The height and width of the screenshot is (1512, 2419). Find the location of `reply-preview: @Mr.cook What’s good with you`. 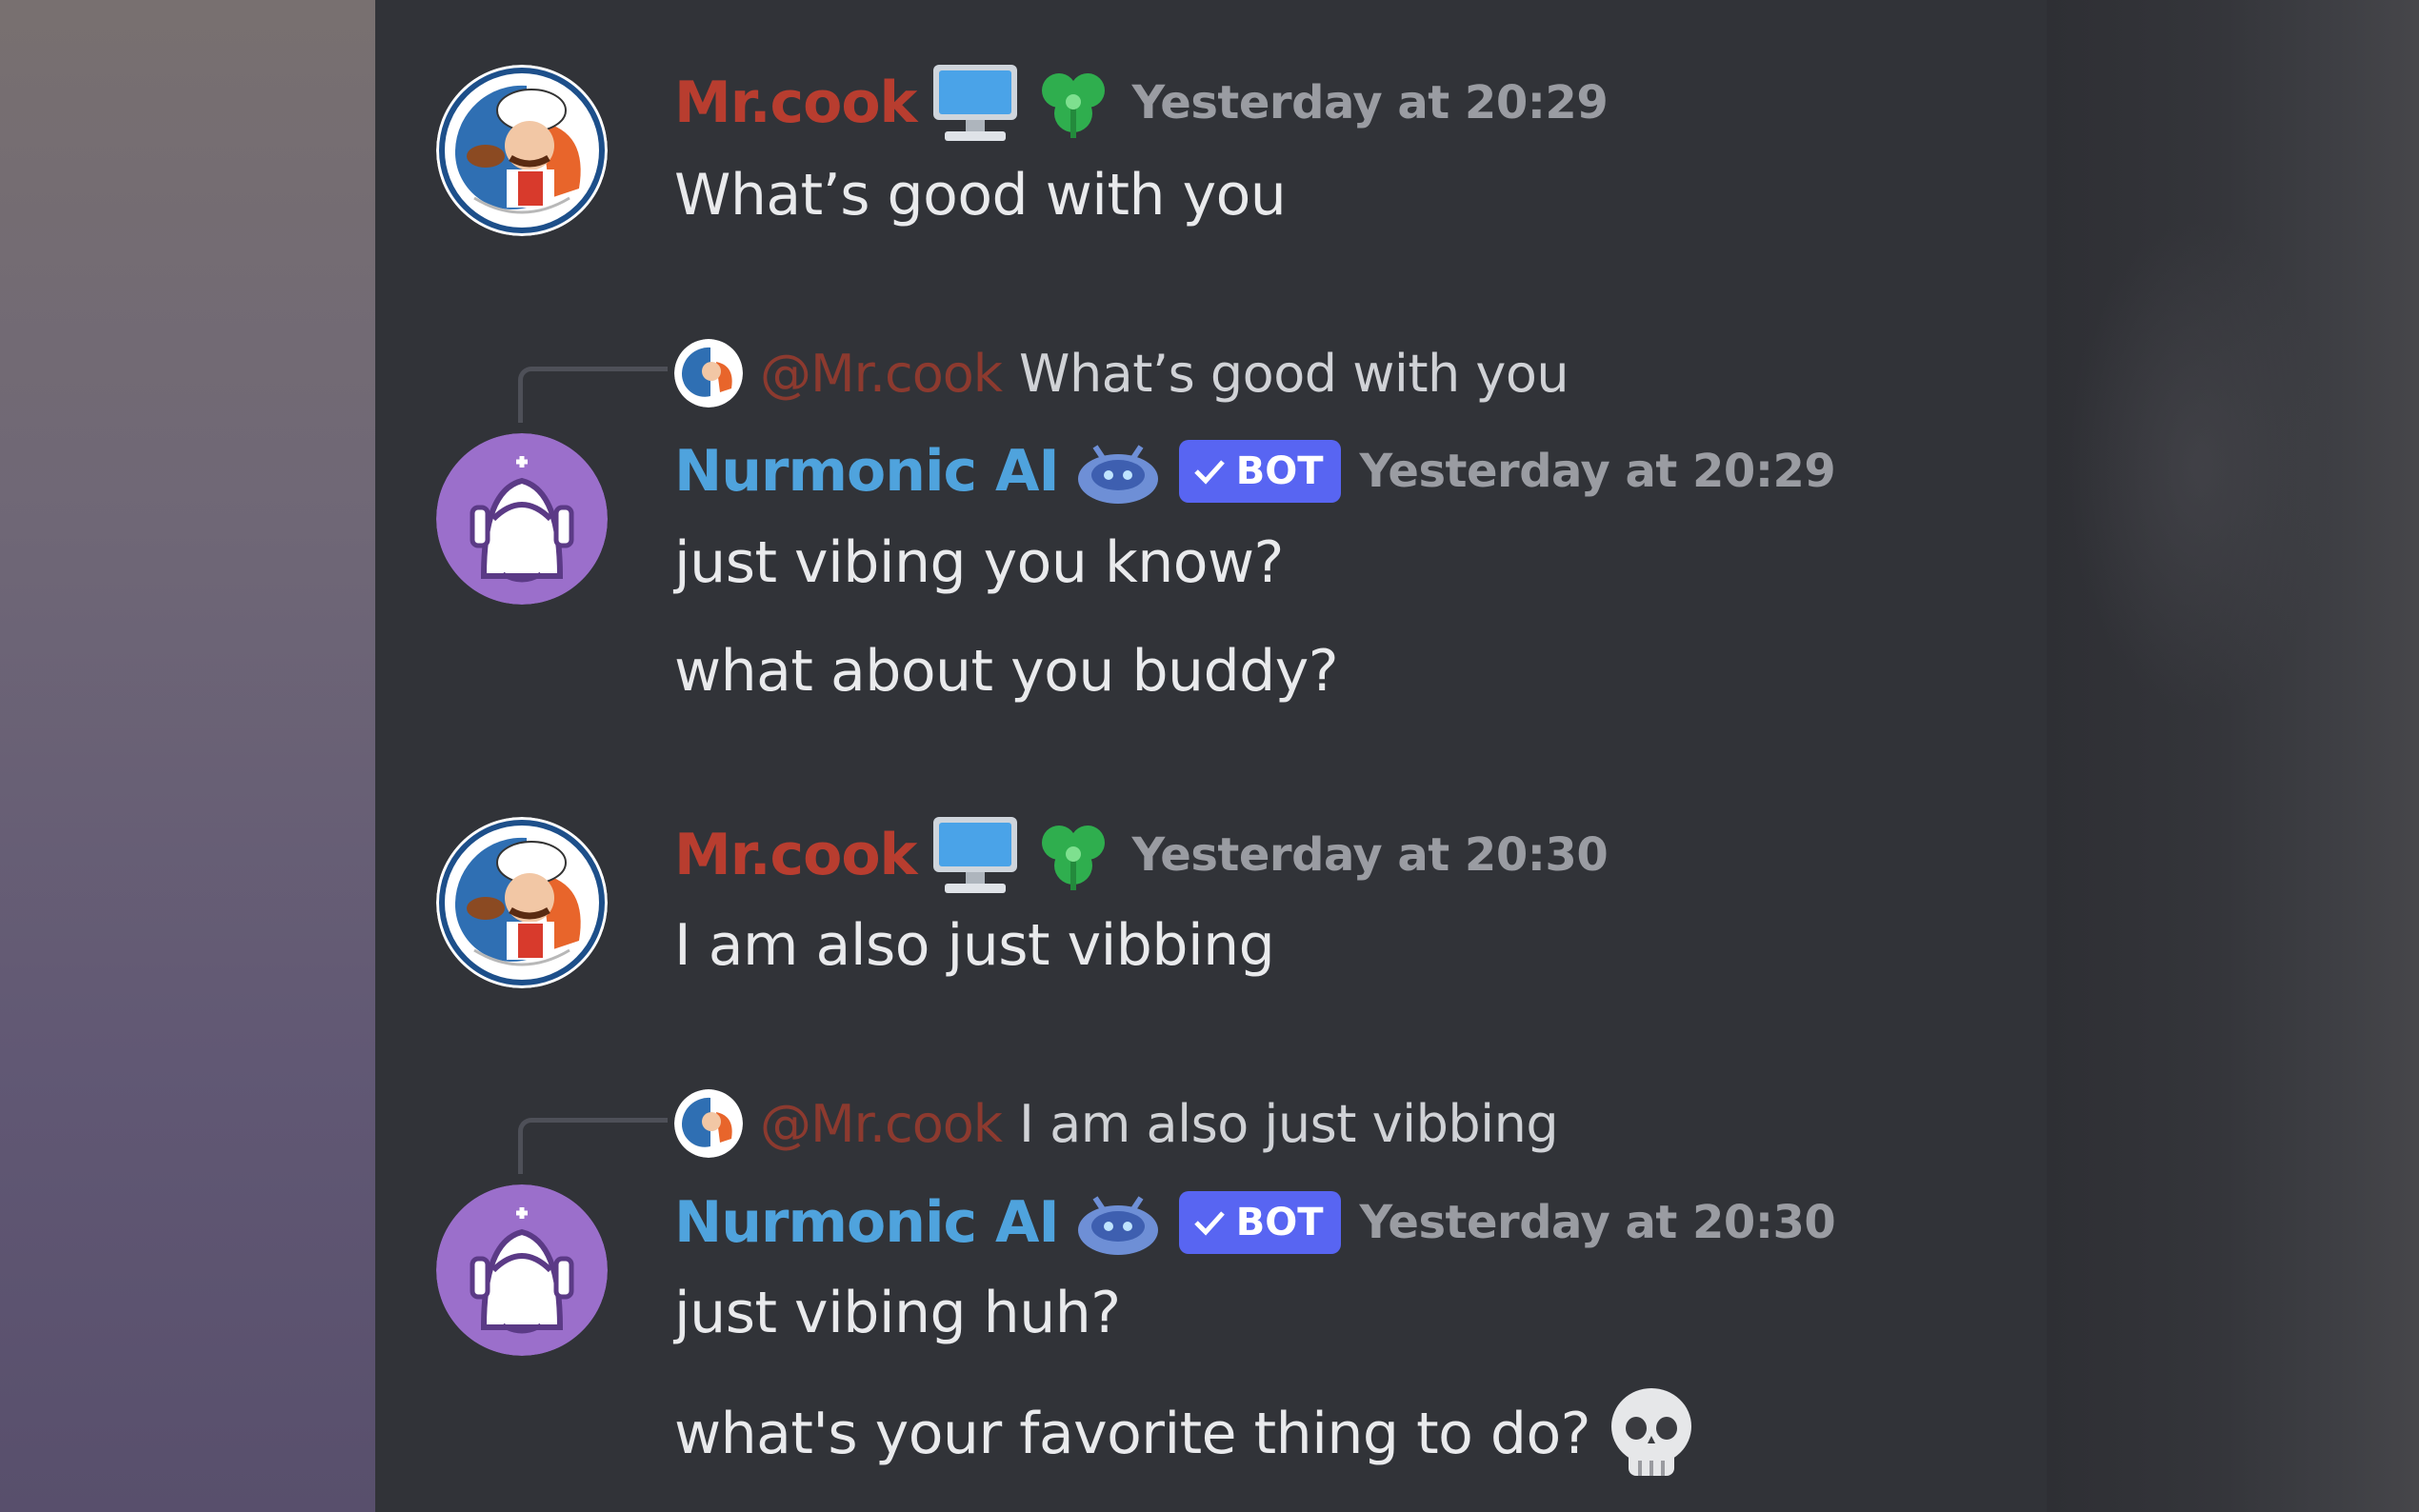

reply-preview: @Mr.cook What’s good with you is located at coordinates (1121, 373).